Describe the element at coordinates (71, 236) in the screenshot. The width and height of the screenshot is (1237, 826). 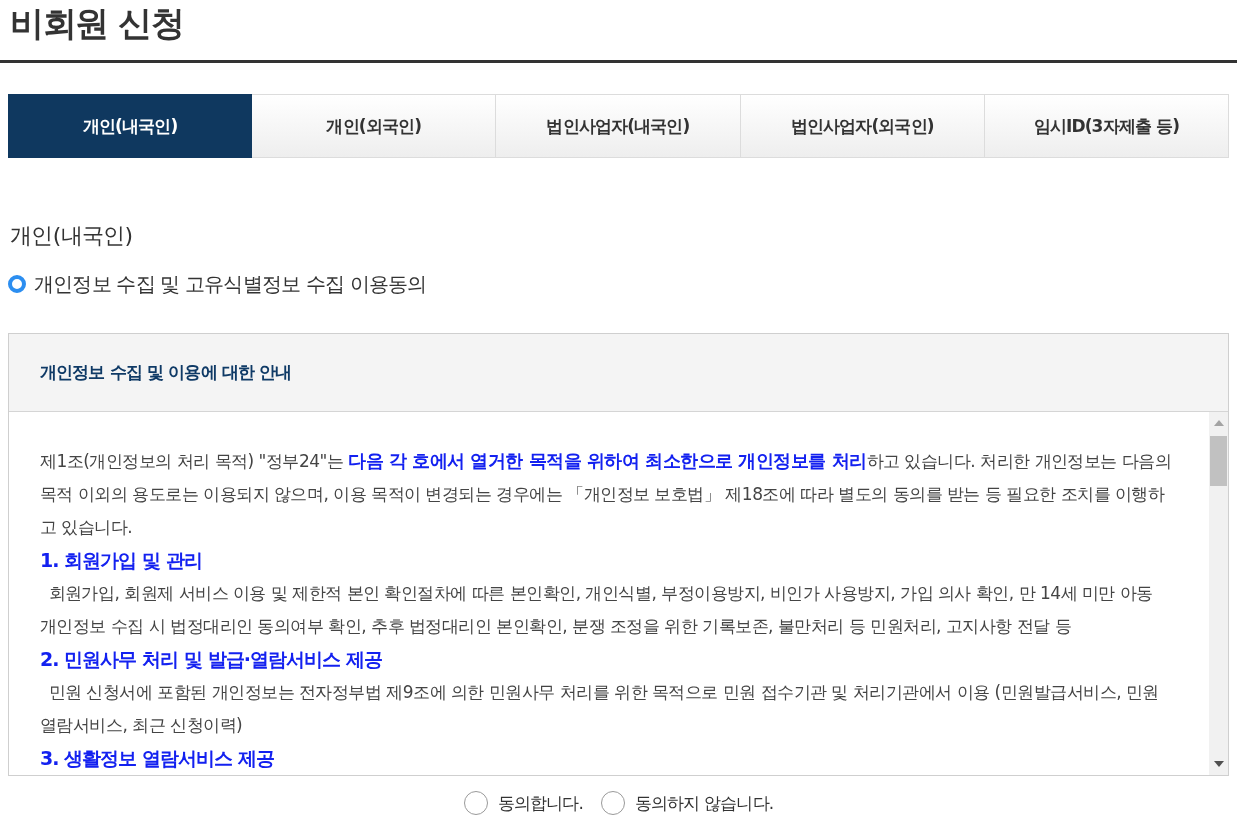
I see `section-title: 개인(내국인)` at that location.